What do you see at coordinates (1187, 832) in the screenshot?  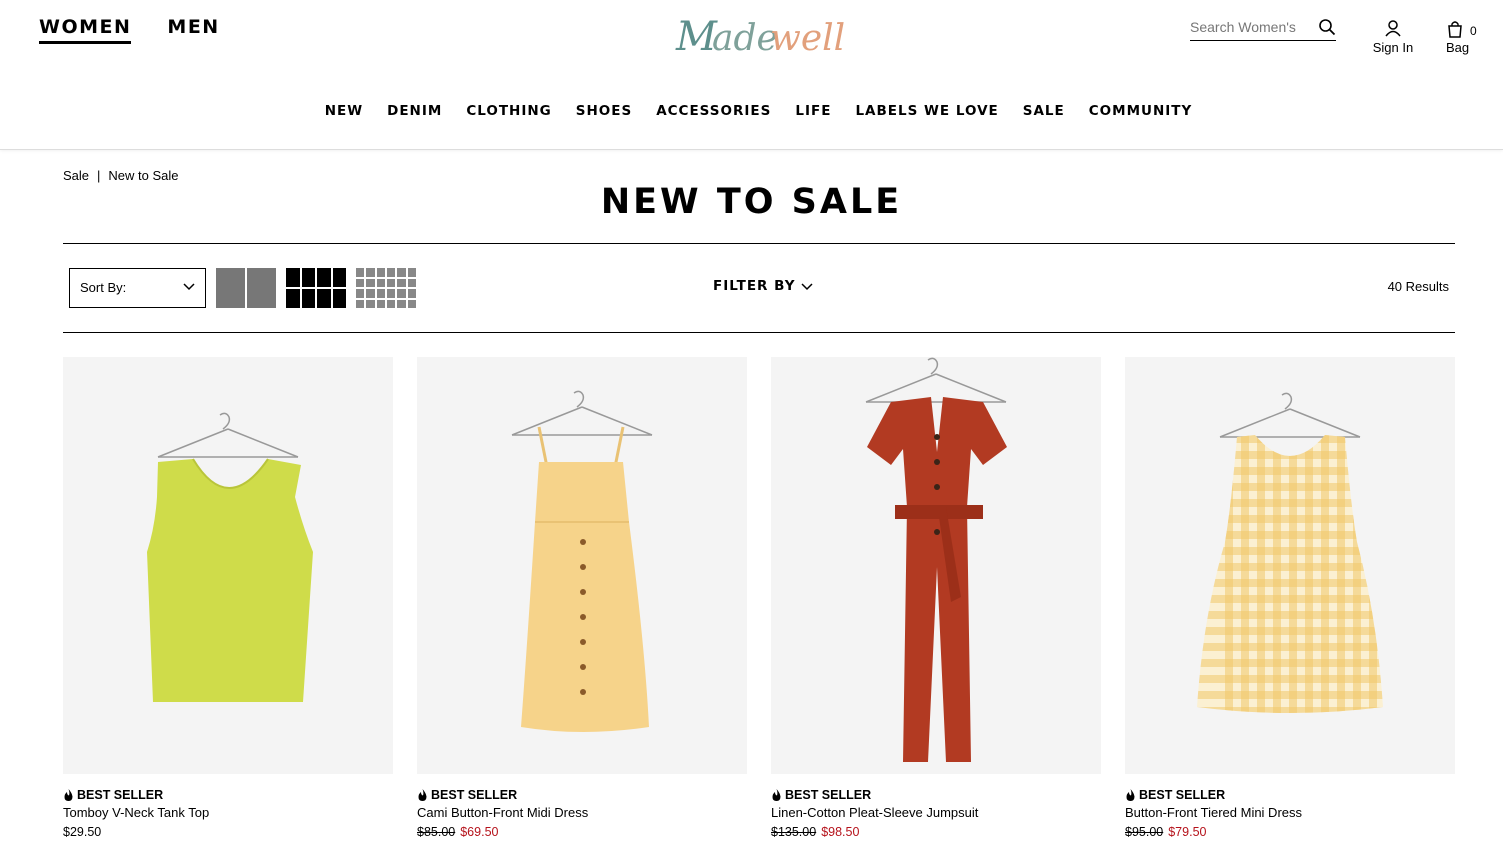 I see `sale-price: $79.50` at bounding box center [1187, 832].